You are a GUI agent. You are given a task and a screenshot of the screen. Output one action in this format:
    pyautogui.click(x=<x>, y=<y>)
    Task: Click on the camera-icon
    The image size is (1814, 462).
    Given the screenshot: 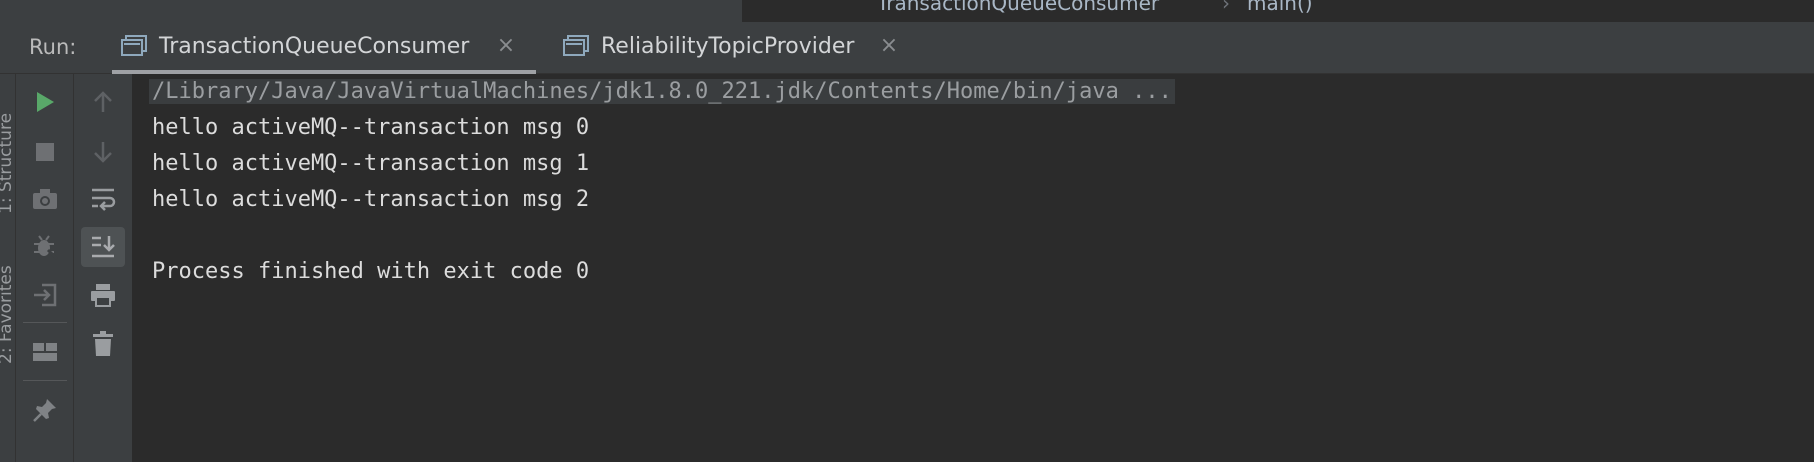 What is the action you would take?
    pyautogui.click(x=45, y=199)
    